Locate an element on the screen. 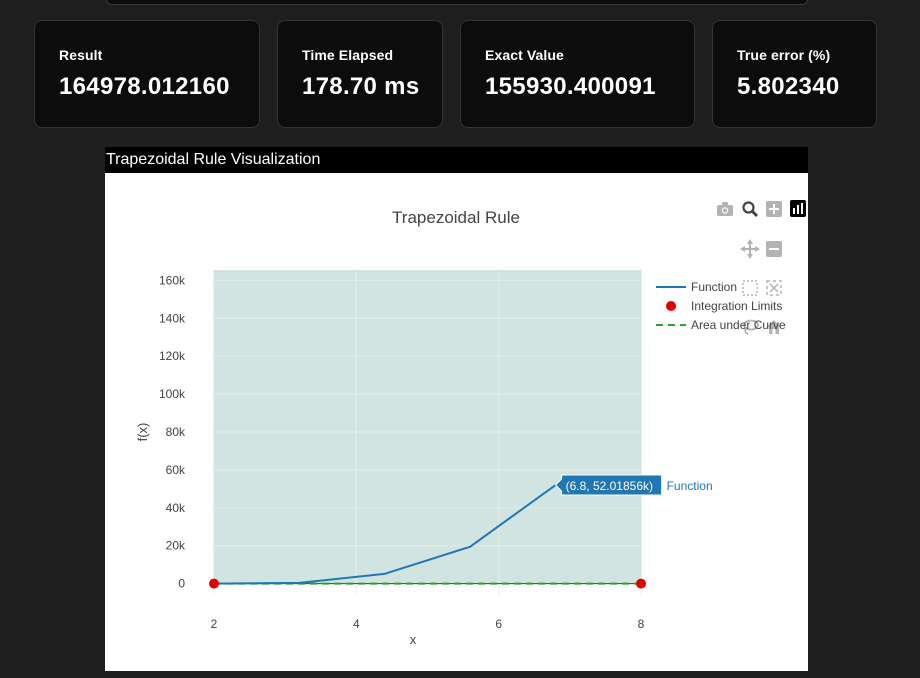  y-tick-label: 100k is located at coordinates (172, 394).